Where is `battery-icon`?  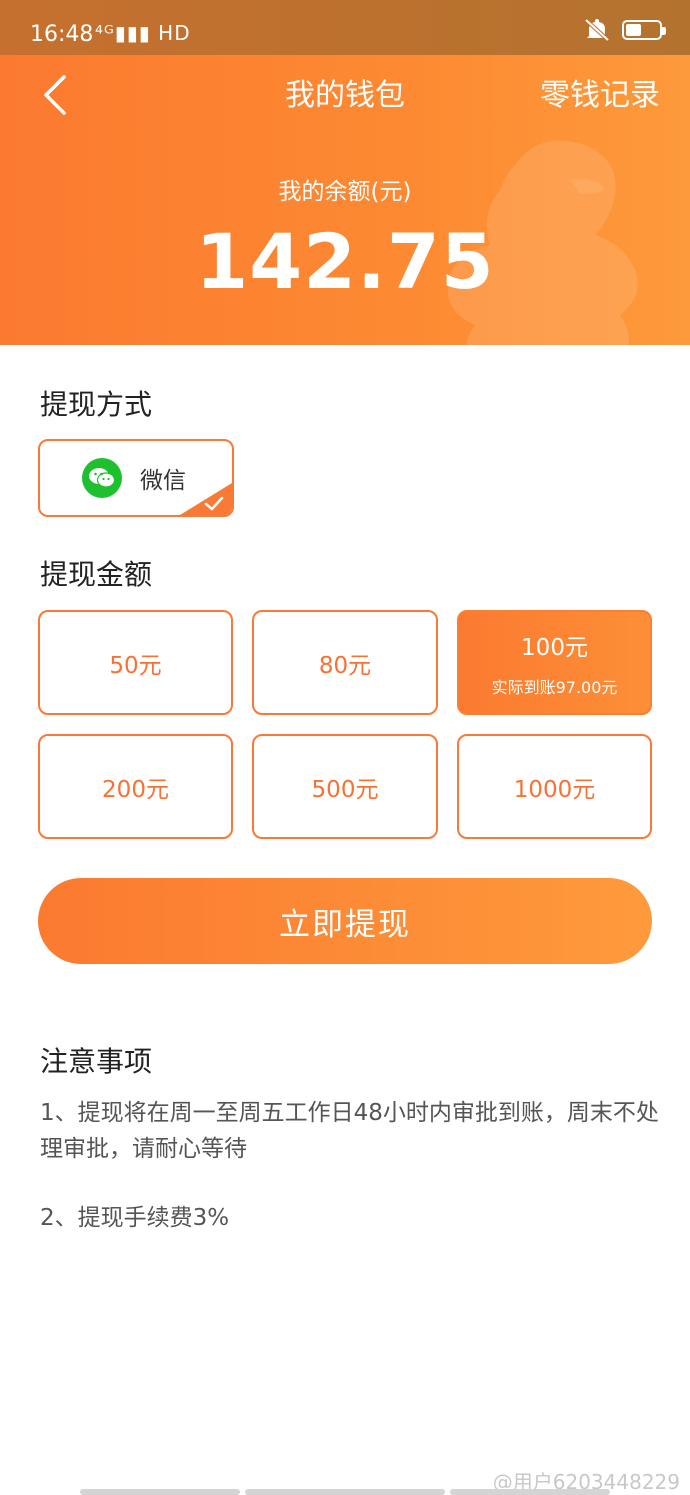 battery-icon is located at coordinates (644, 30).